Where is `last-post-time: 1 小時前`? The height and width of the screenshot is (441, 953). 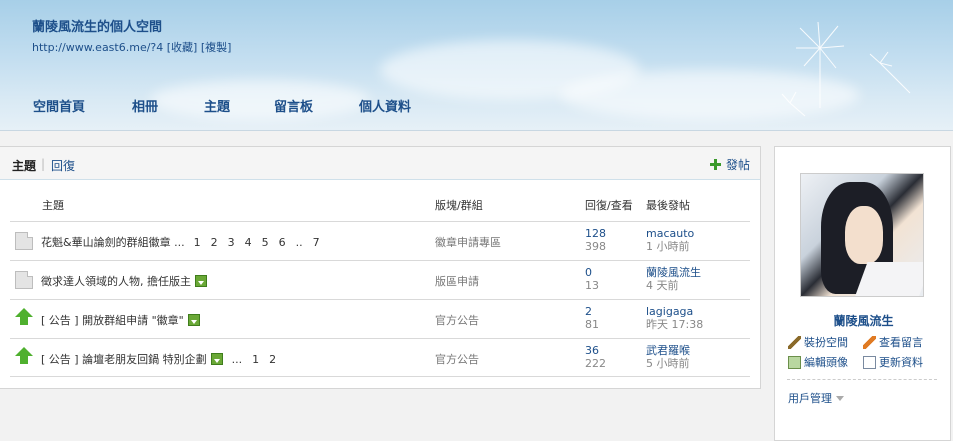 last-post-time: 1 小時前 is located at coordinates (670, 246).